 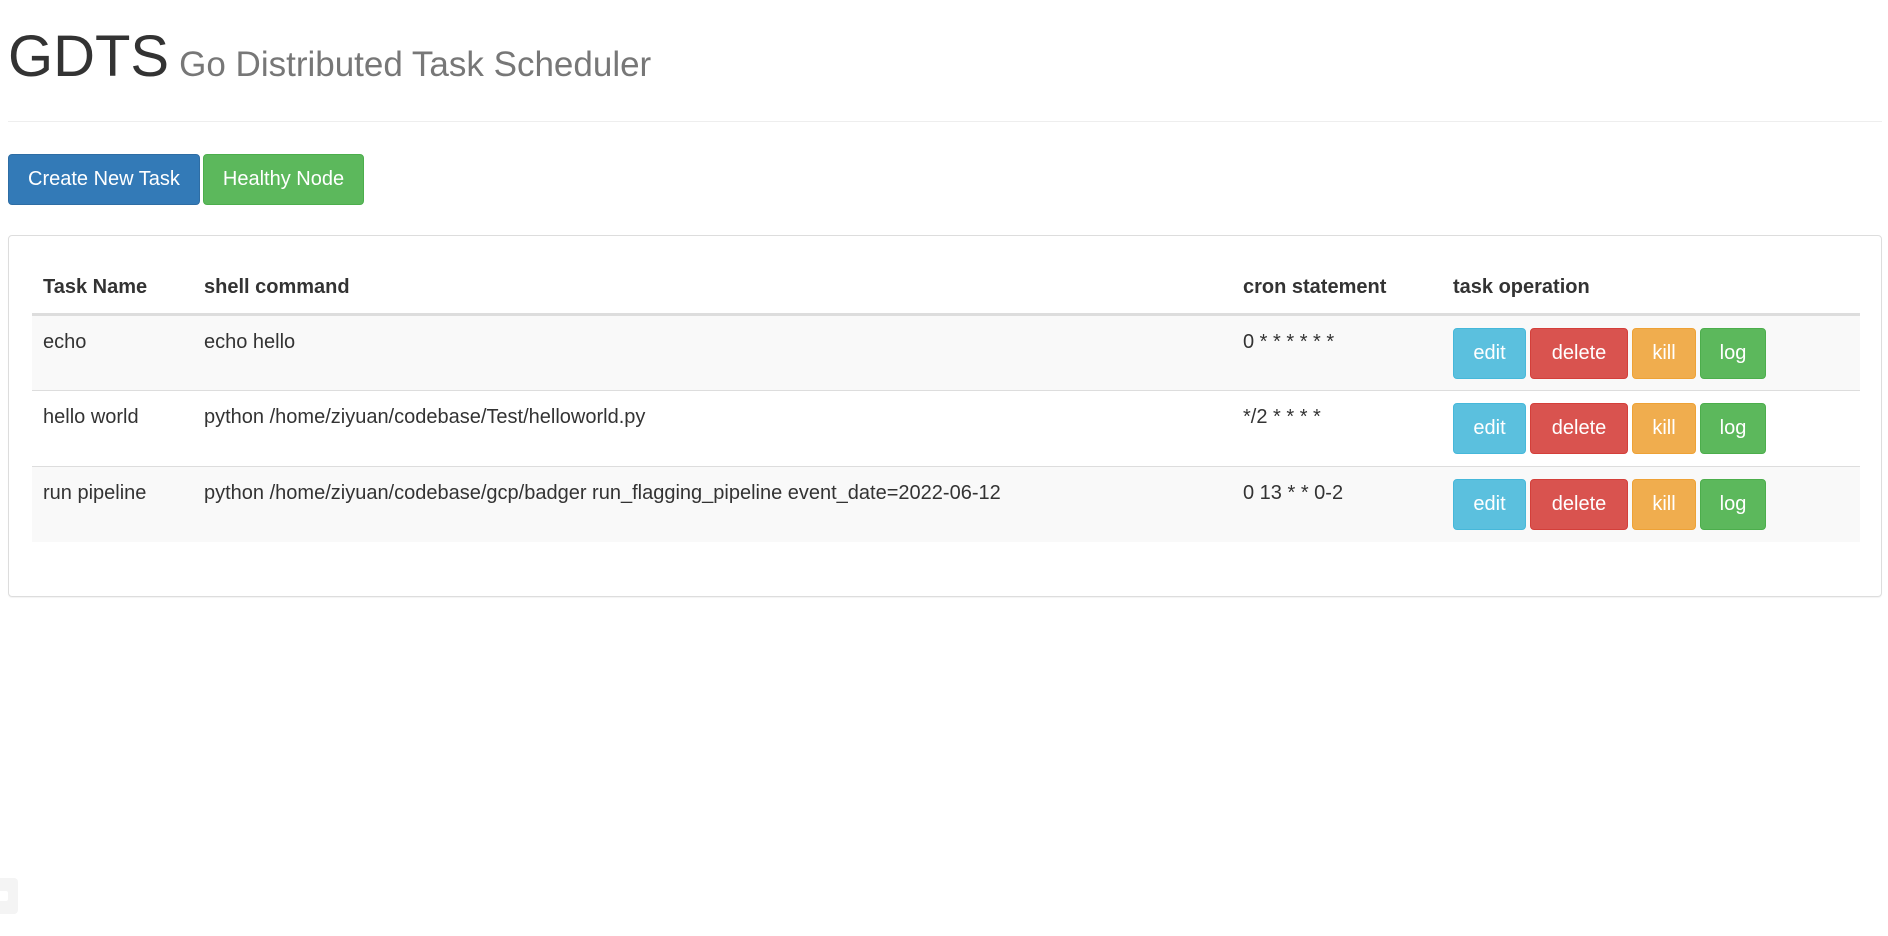 I want to click on column-header-shell-command: shell command, so click(x=712, y=290).